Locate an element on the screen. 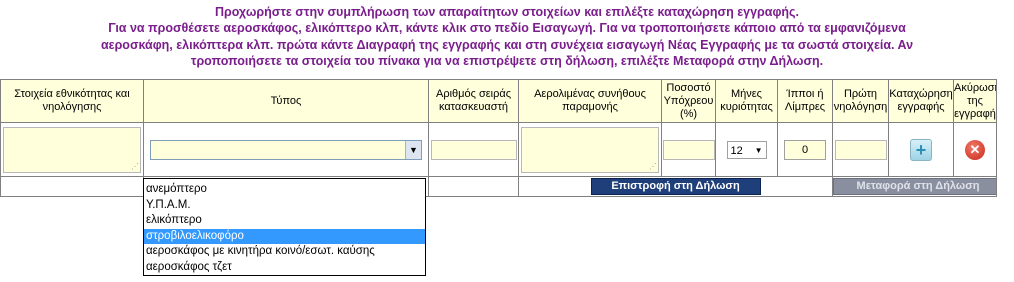 This screenshot has height=282, width=1014. cell-months: 12 ▼ is located at coordinates (746, 149).